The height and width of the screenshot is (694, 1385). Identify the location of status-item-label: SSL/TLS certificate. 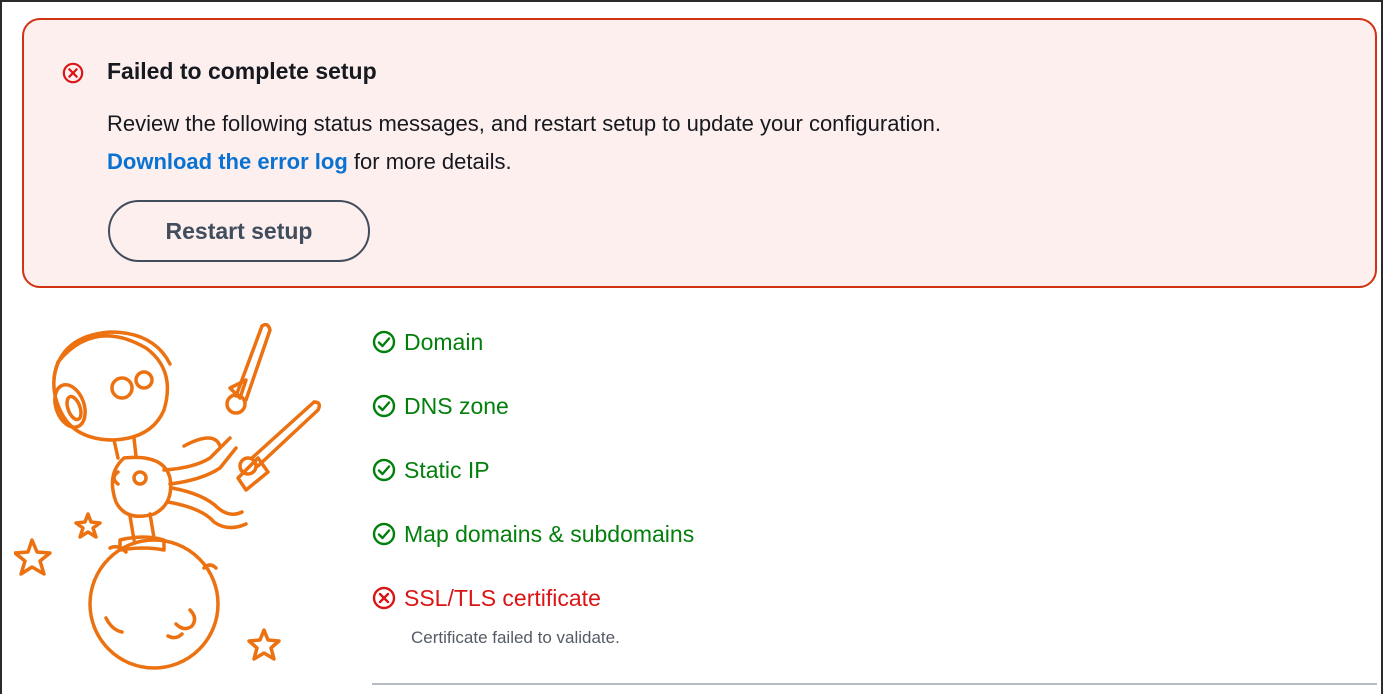
(502, 597).